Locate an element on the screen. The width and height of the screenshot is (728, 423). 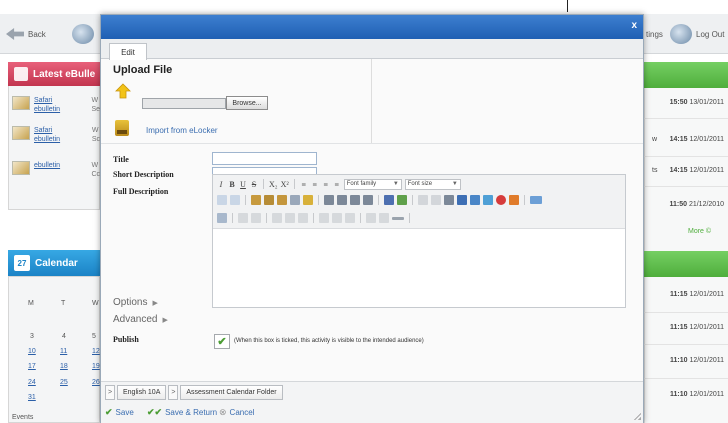
publish-checkbox: ✔ is located at coordinates (222, 341).